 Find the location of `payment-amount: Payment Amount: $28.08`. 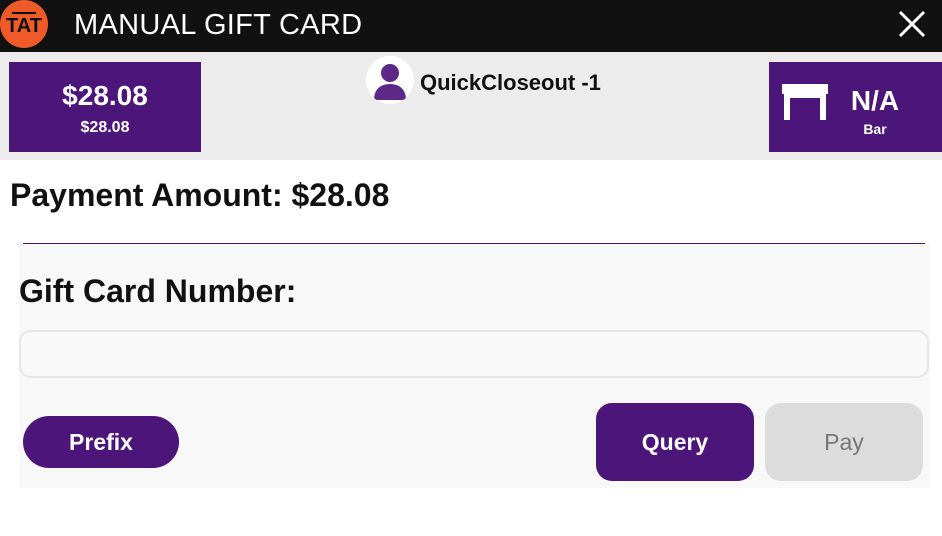

payment-amount: Payment Amount: $28.08 is located at coordinates (200, 195).